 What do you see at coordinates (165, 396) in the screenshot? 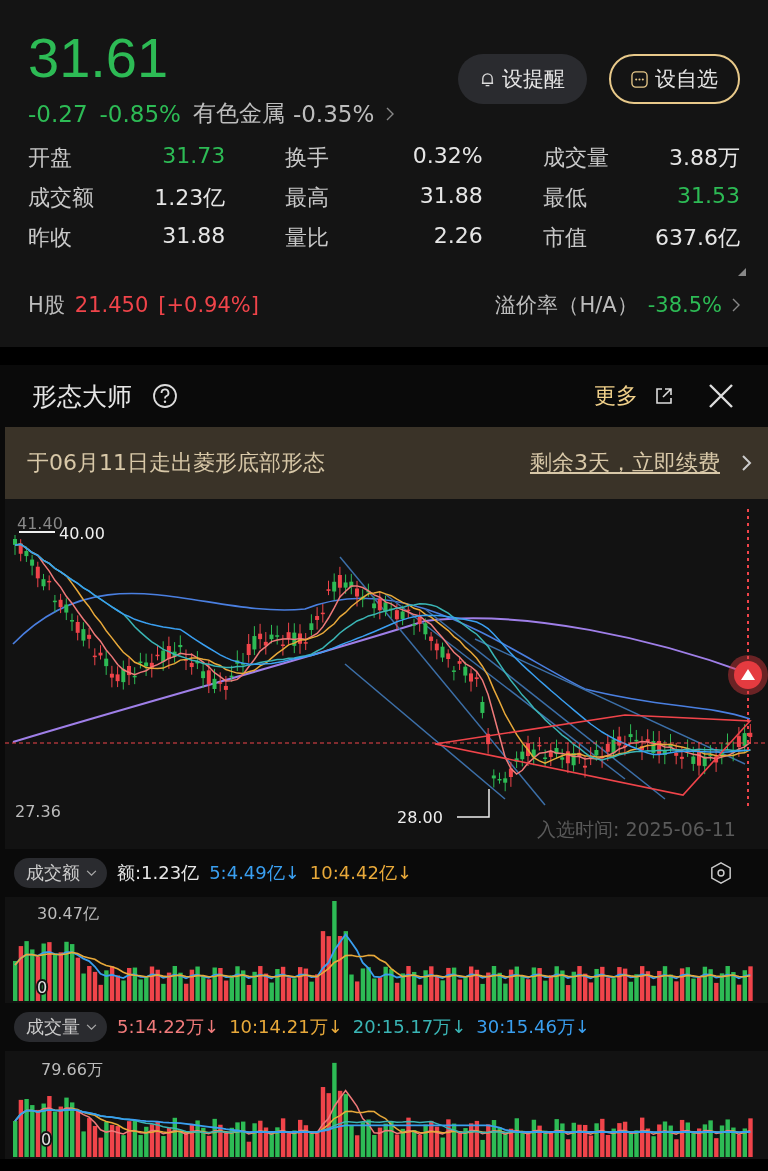
I see `help-icon` at bounding box center [165, 396].